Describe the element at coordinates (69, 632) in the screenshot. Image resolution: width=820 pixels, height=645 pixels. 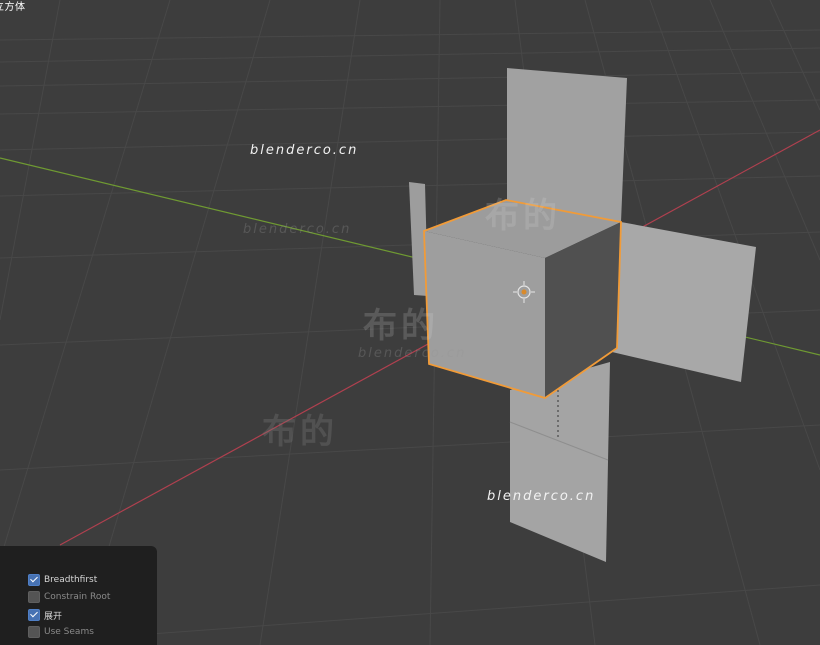
I see `option-label: Use Seams` at that location.